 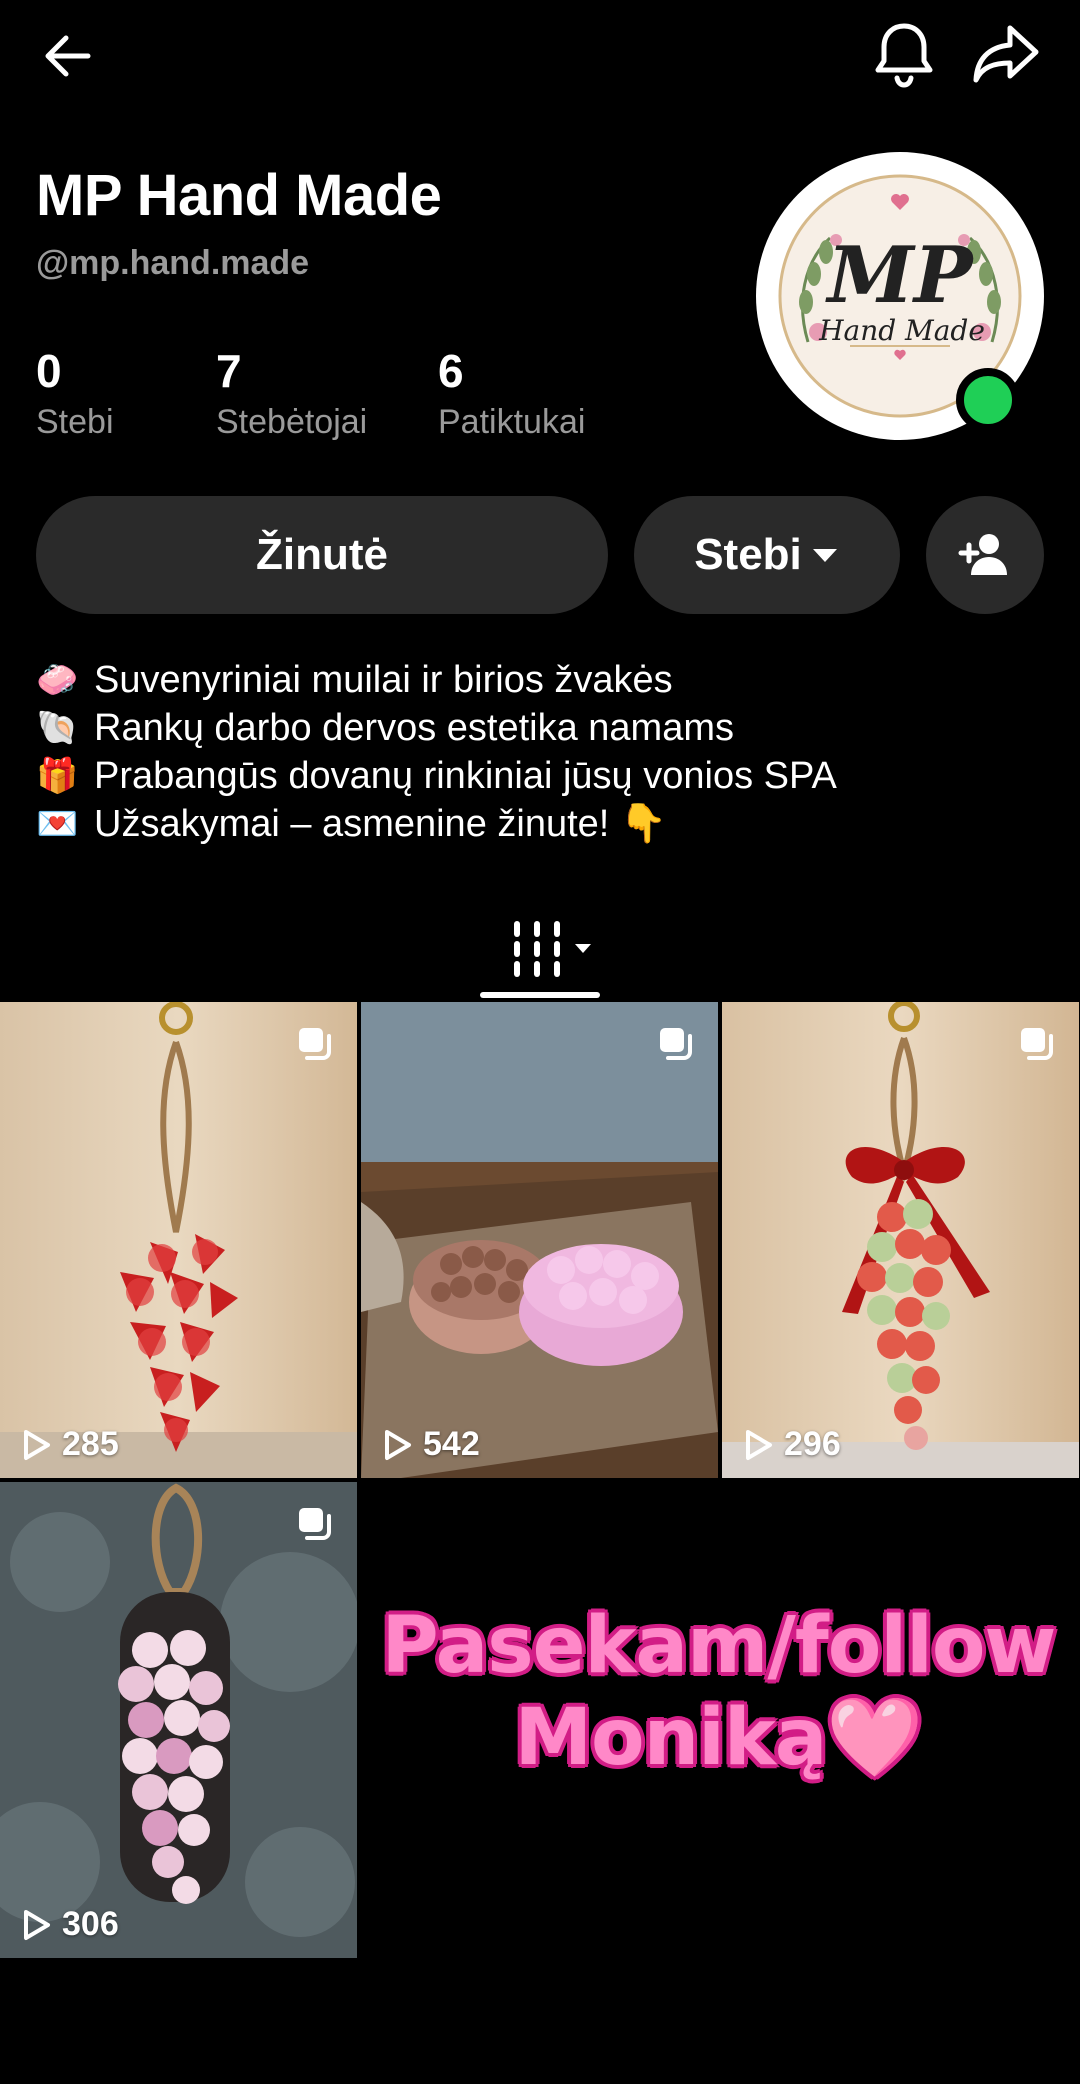 I want to click on following-button-label: Stebi, so click(x=748, y=554).